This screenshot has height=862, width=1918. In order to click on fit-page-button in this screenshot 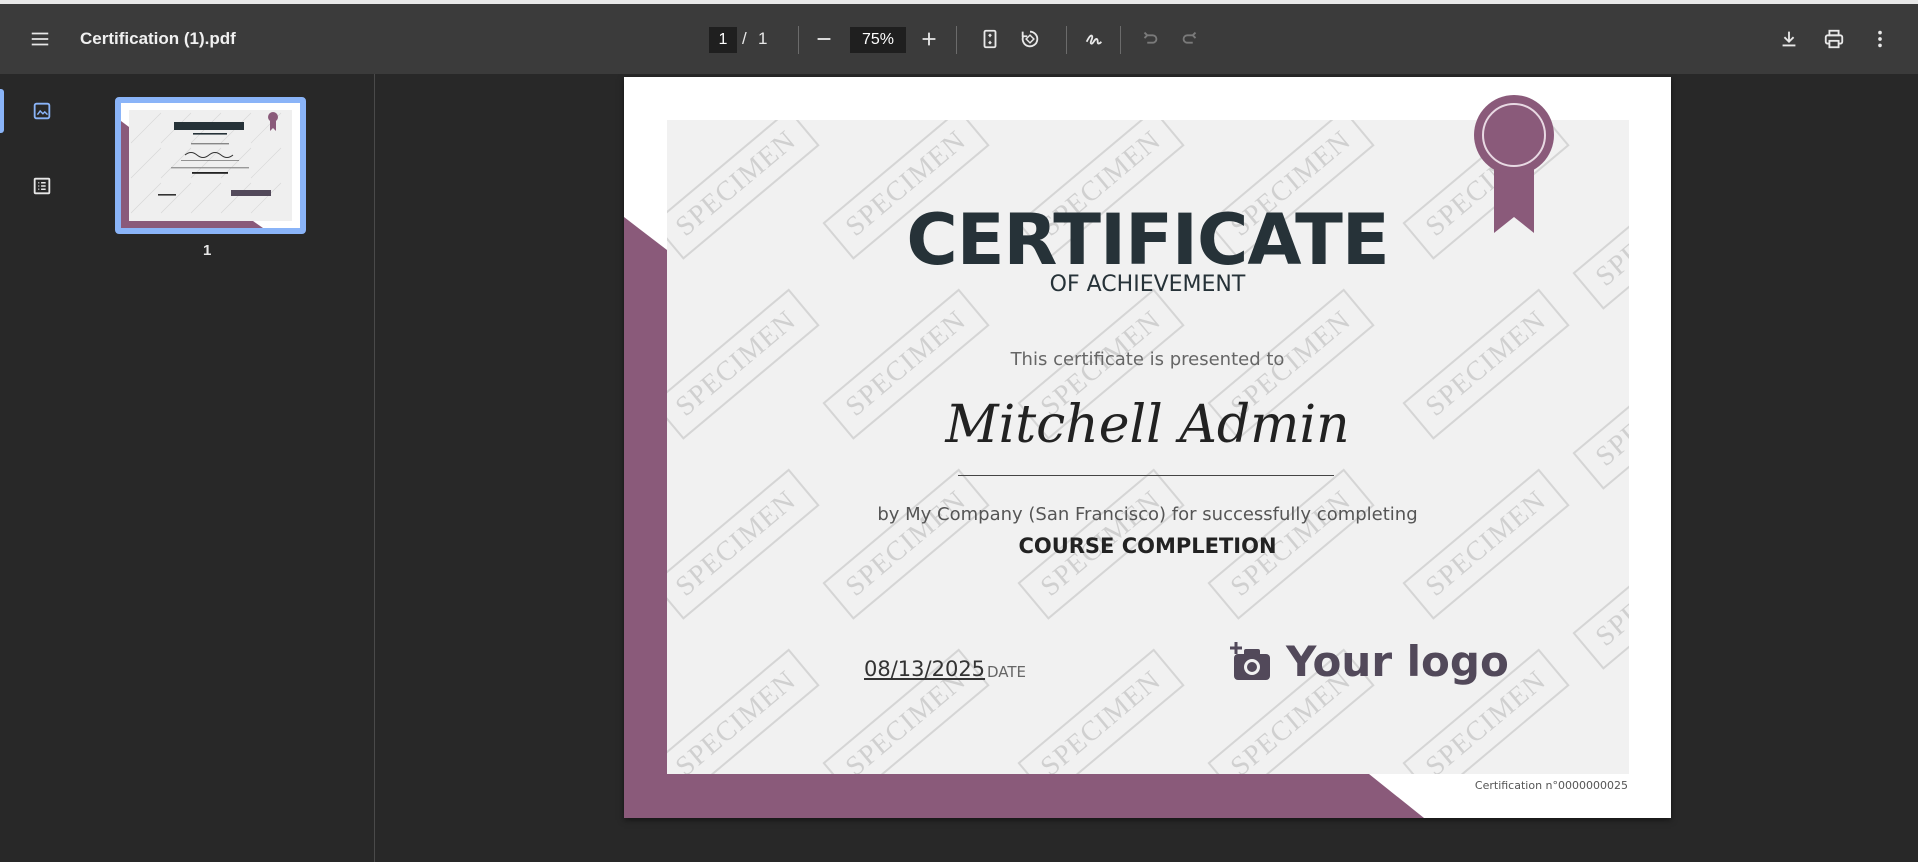, I will do `click(990, 39)`.